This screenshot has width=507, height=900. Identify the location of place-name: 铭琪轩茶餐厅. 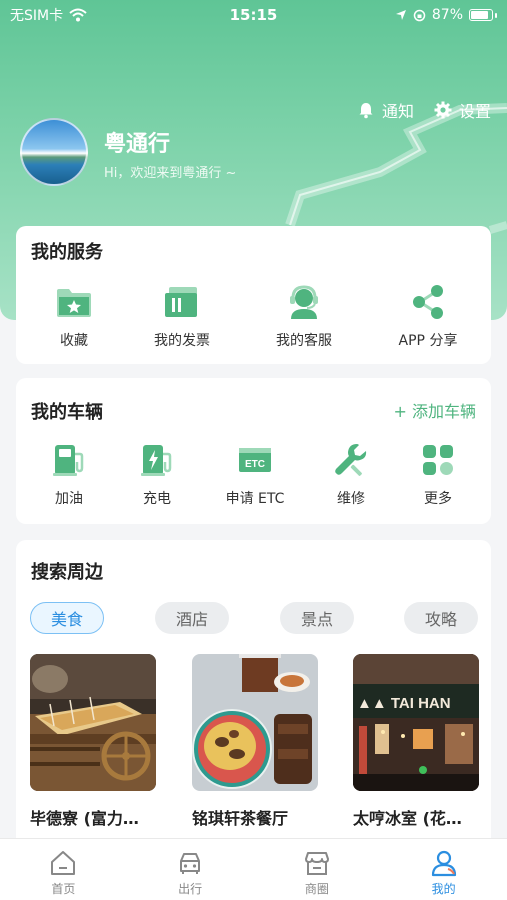
(240, 818).